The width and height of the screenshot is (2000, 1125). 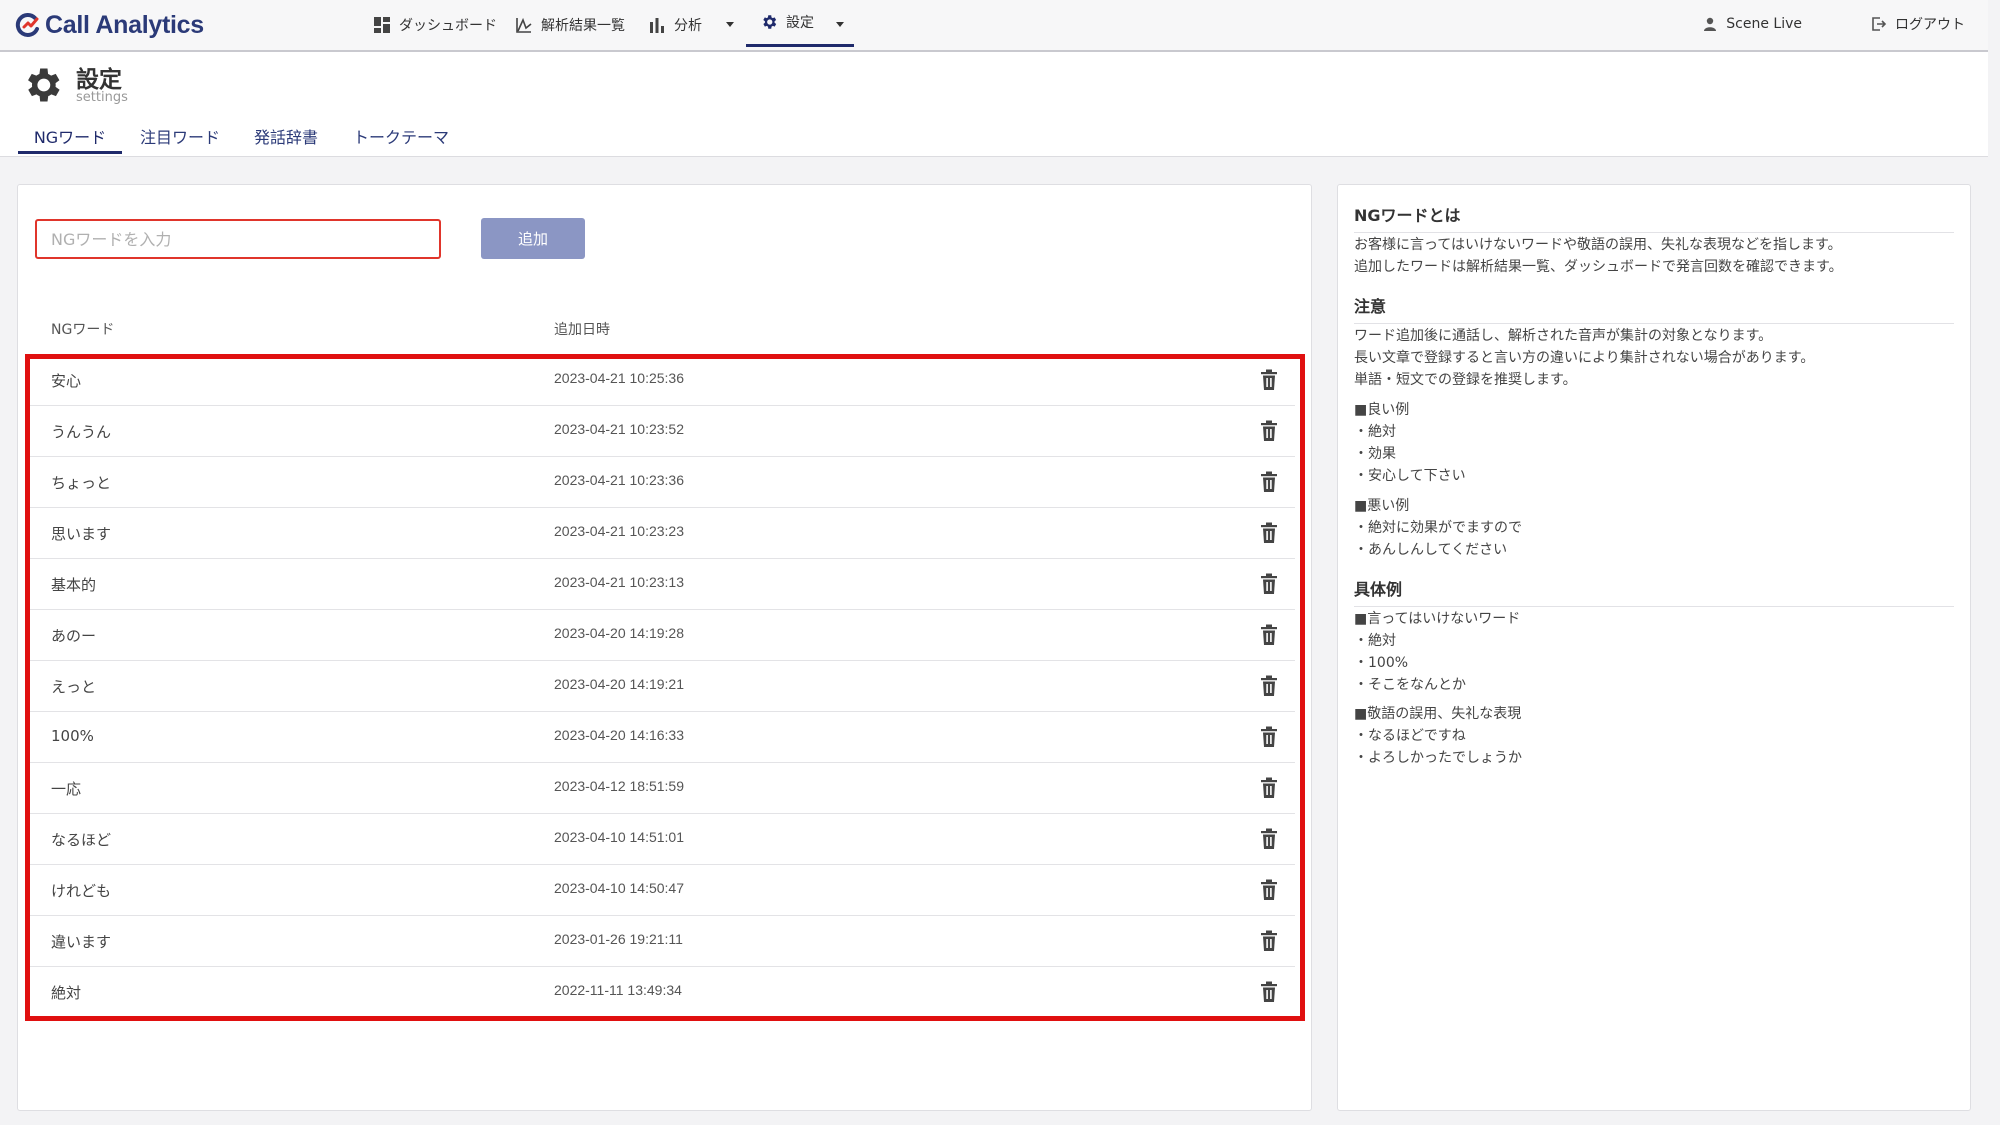 I want to click on logo-icon, so click(x=27, y=24).